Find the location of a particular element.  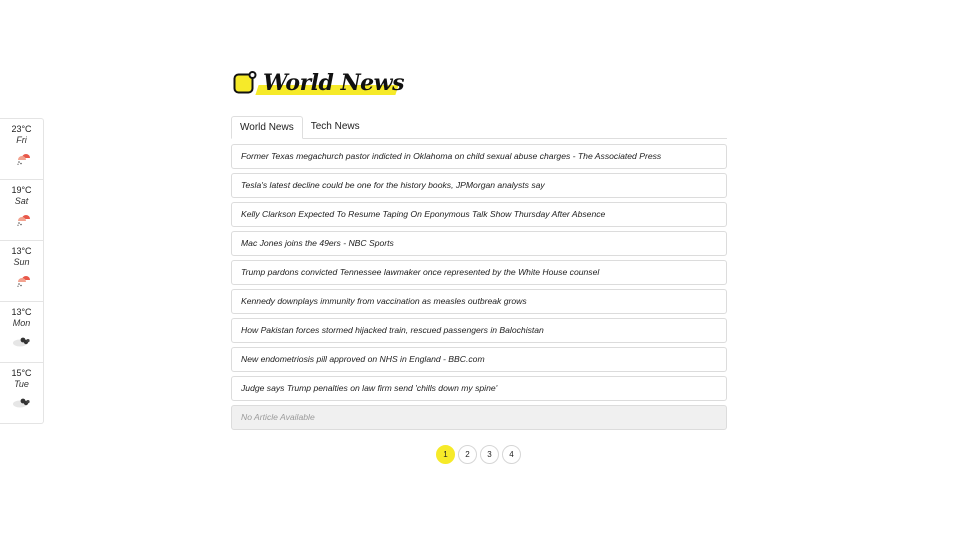

logo-icon is located at coordinates (245, 82).